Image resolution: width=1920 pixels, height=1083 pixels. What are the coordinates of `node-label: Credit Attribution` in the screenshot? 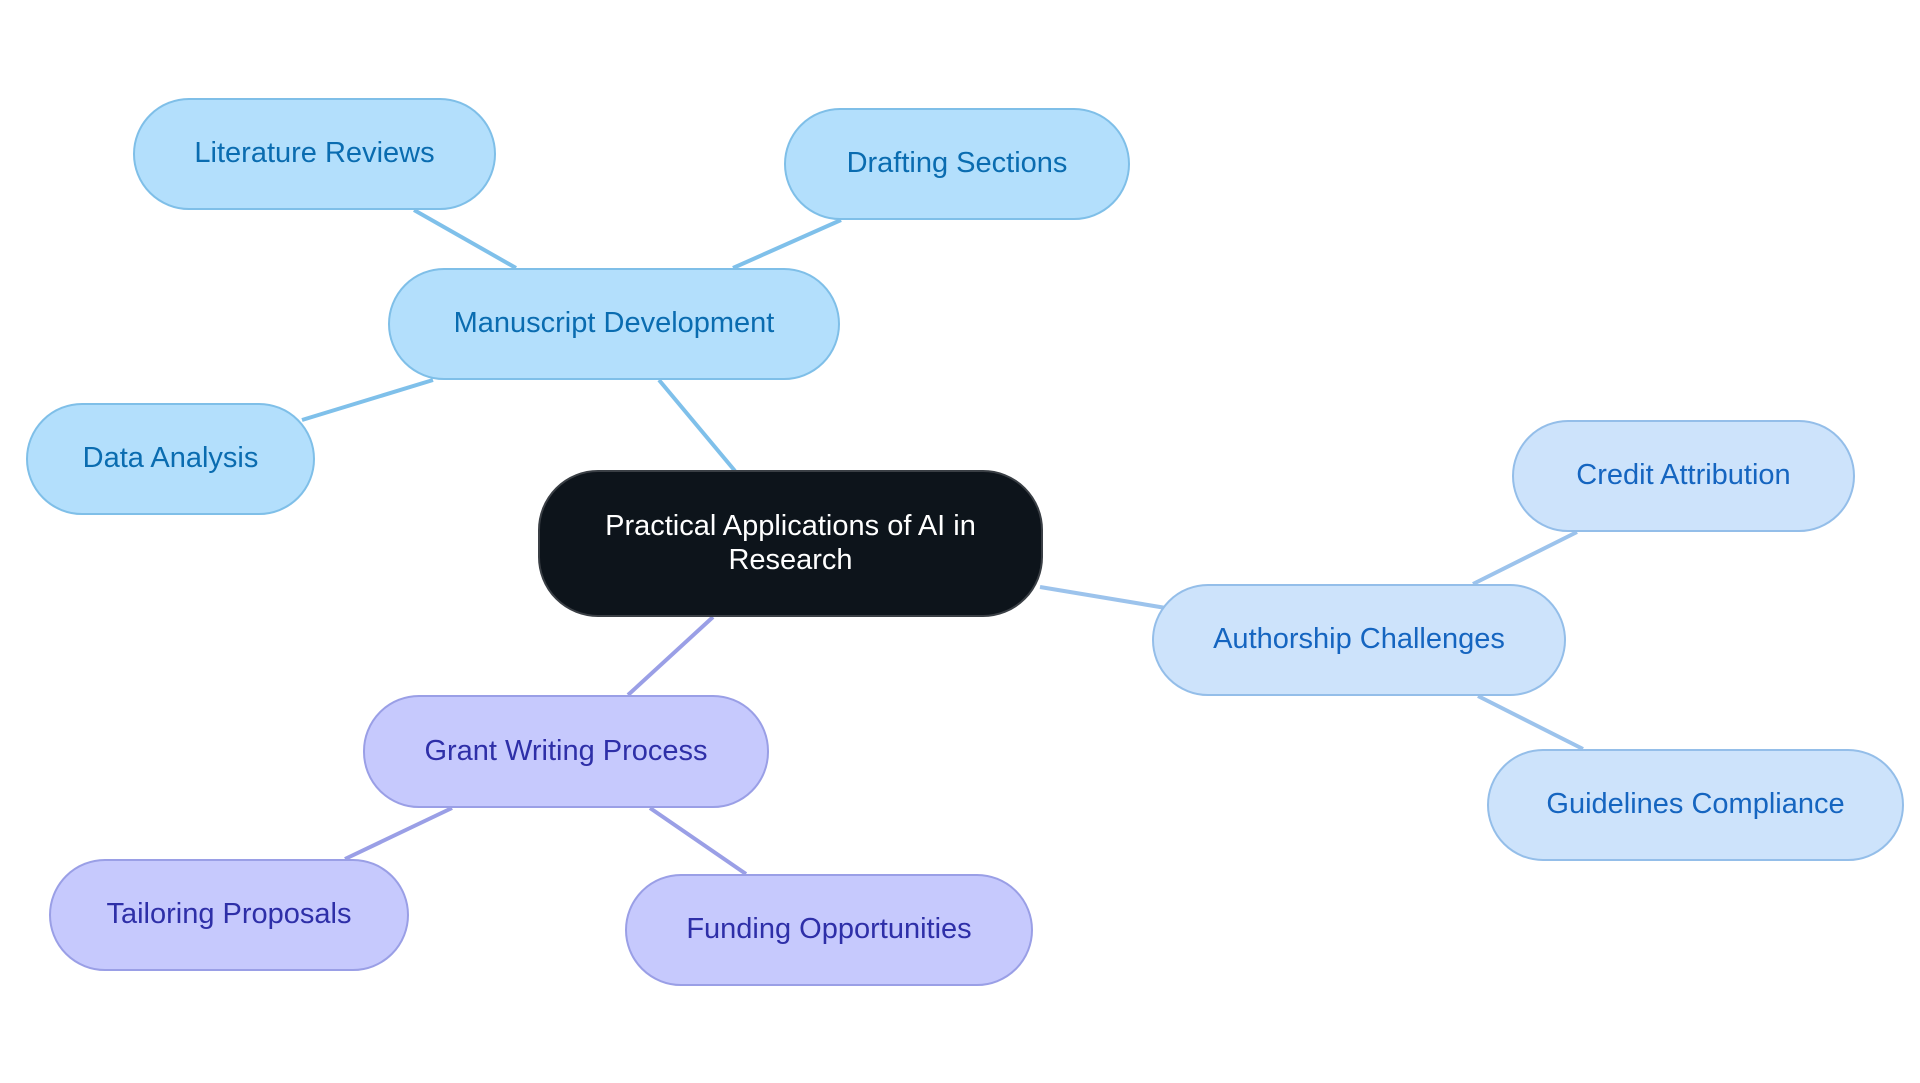 It's located at (1683, 475).